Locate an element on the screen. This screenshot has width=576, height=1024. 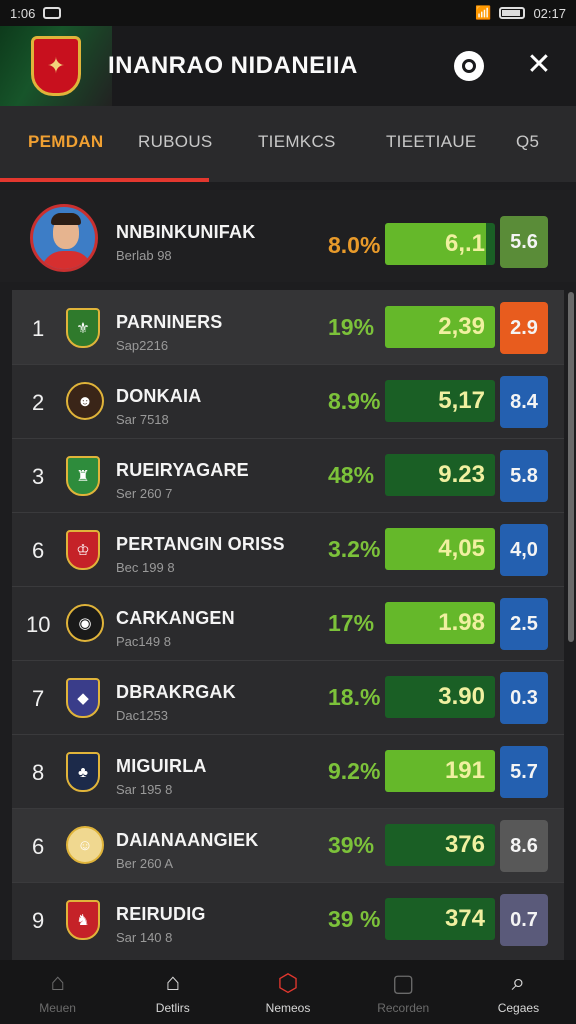
shield-icon: ✦ is located at coordinates (56, 66).